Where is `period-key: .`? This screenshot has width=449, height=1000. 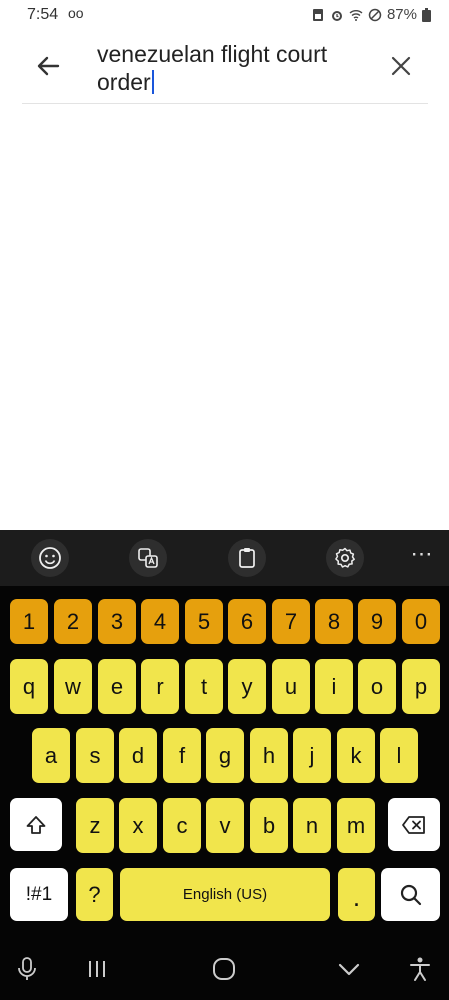 period-key: . is located at coordinates (356, 894).